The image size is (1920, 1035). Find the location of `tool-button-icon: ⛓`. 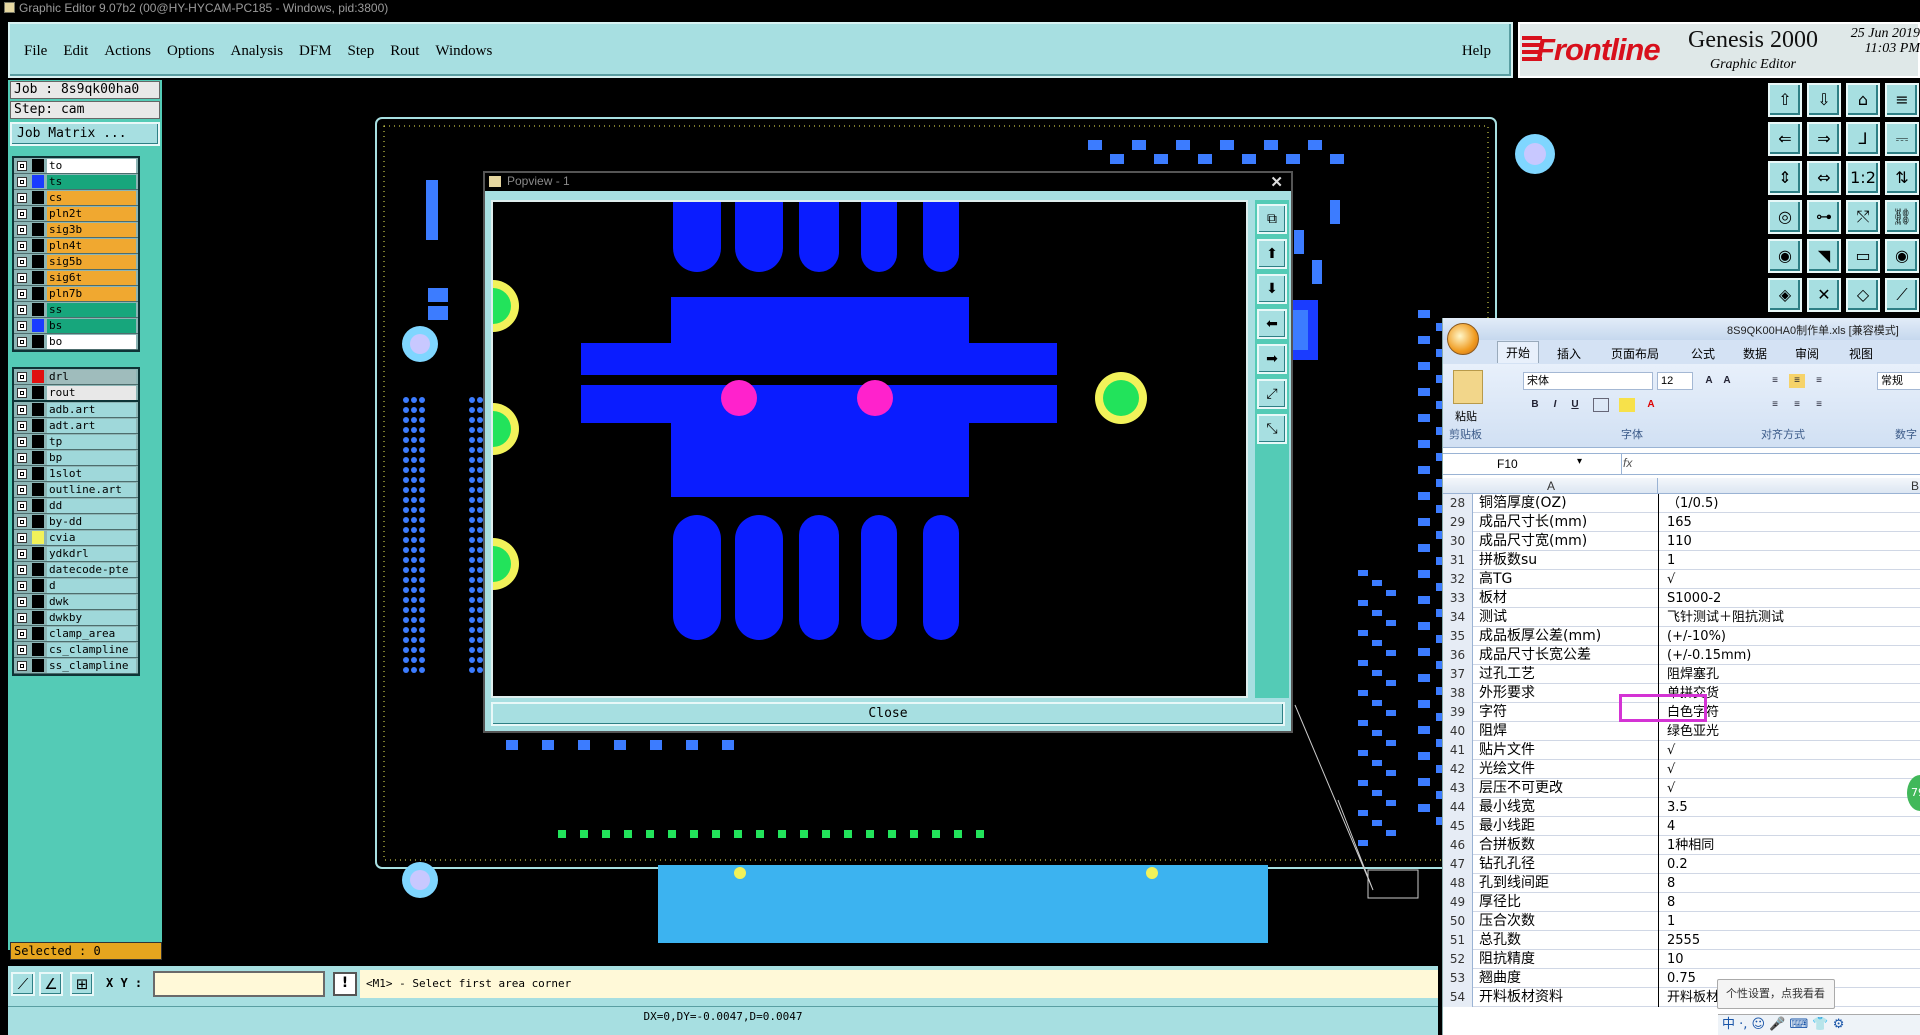

tool-button-icon: ⛓ is located at coordinates (1902, 217).